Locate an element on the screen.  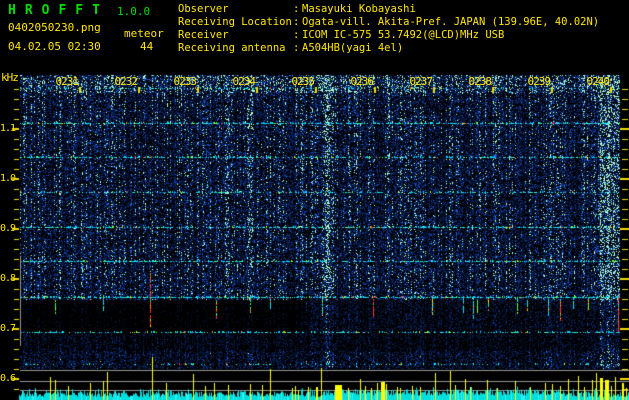
time-tick-label: 0238 is located at coordinates (480, 81).